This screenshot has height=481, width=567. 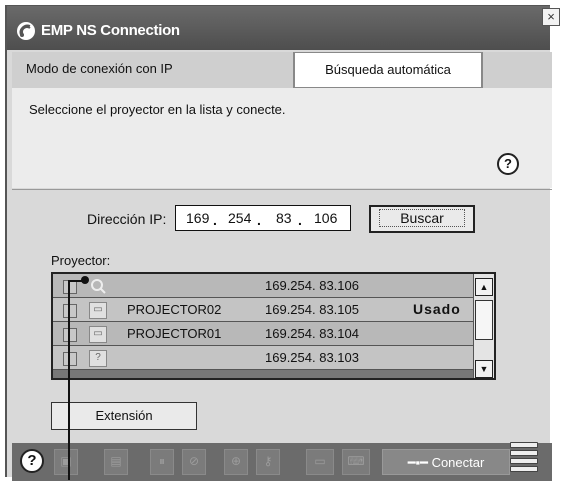 I want to click on projector-row: 169.254. 83.106, so click(x=263, y=286).